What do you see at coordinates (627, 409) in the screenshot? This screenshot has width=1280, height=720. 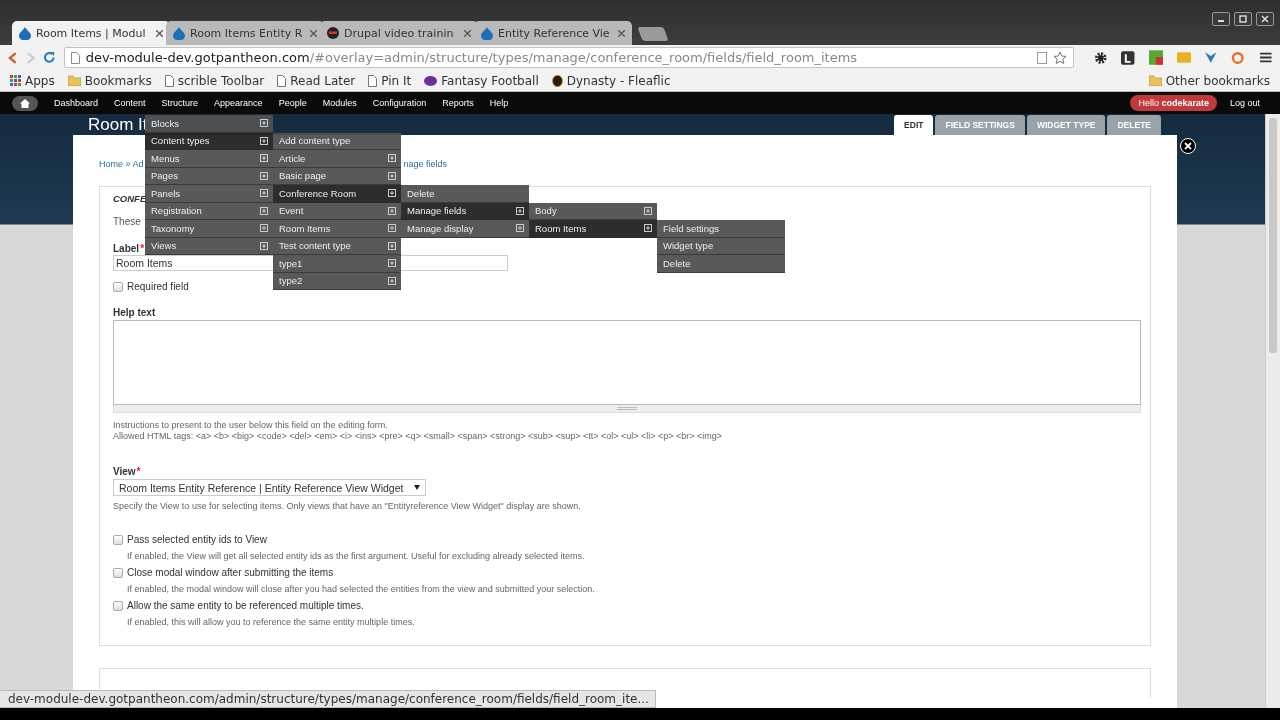 I see `resize-handle` at bounding box center [627, 409].